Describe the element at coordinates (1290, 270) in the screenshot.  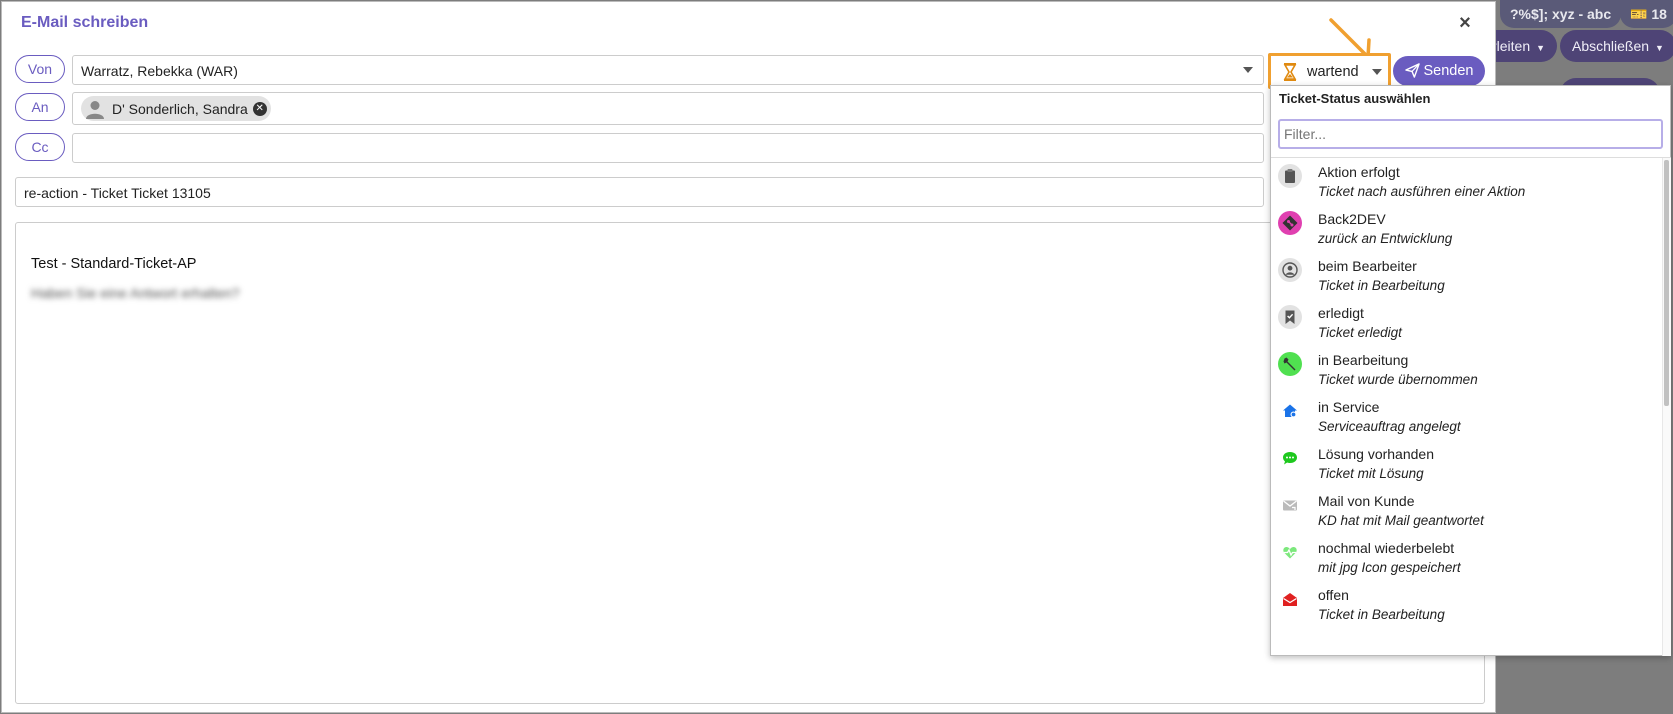
I see `user-circle-icon` at that location.